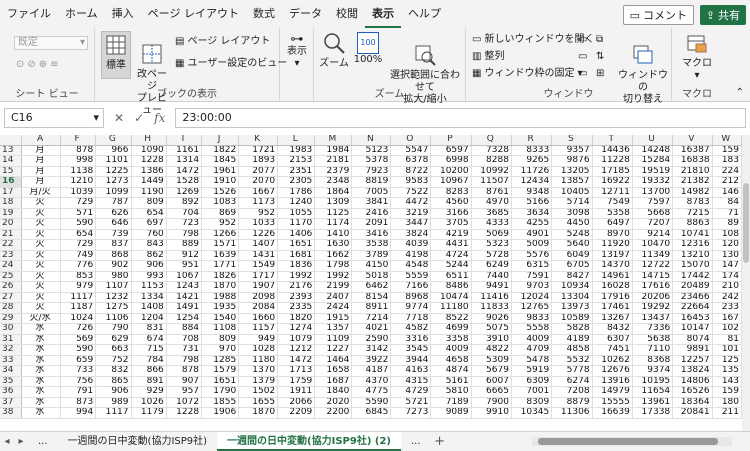  I want to click on fx-icon: fx, so click(159, 118).